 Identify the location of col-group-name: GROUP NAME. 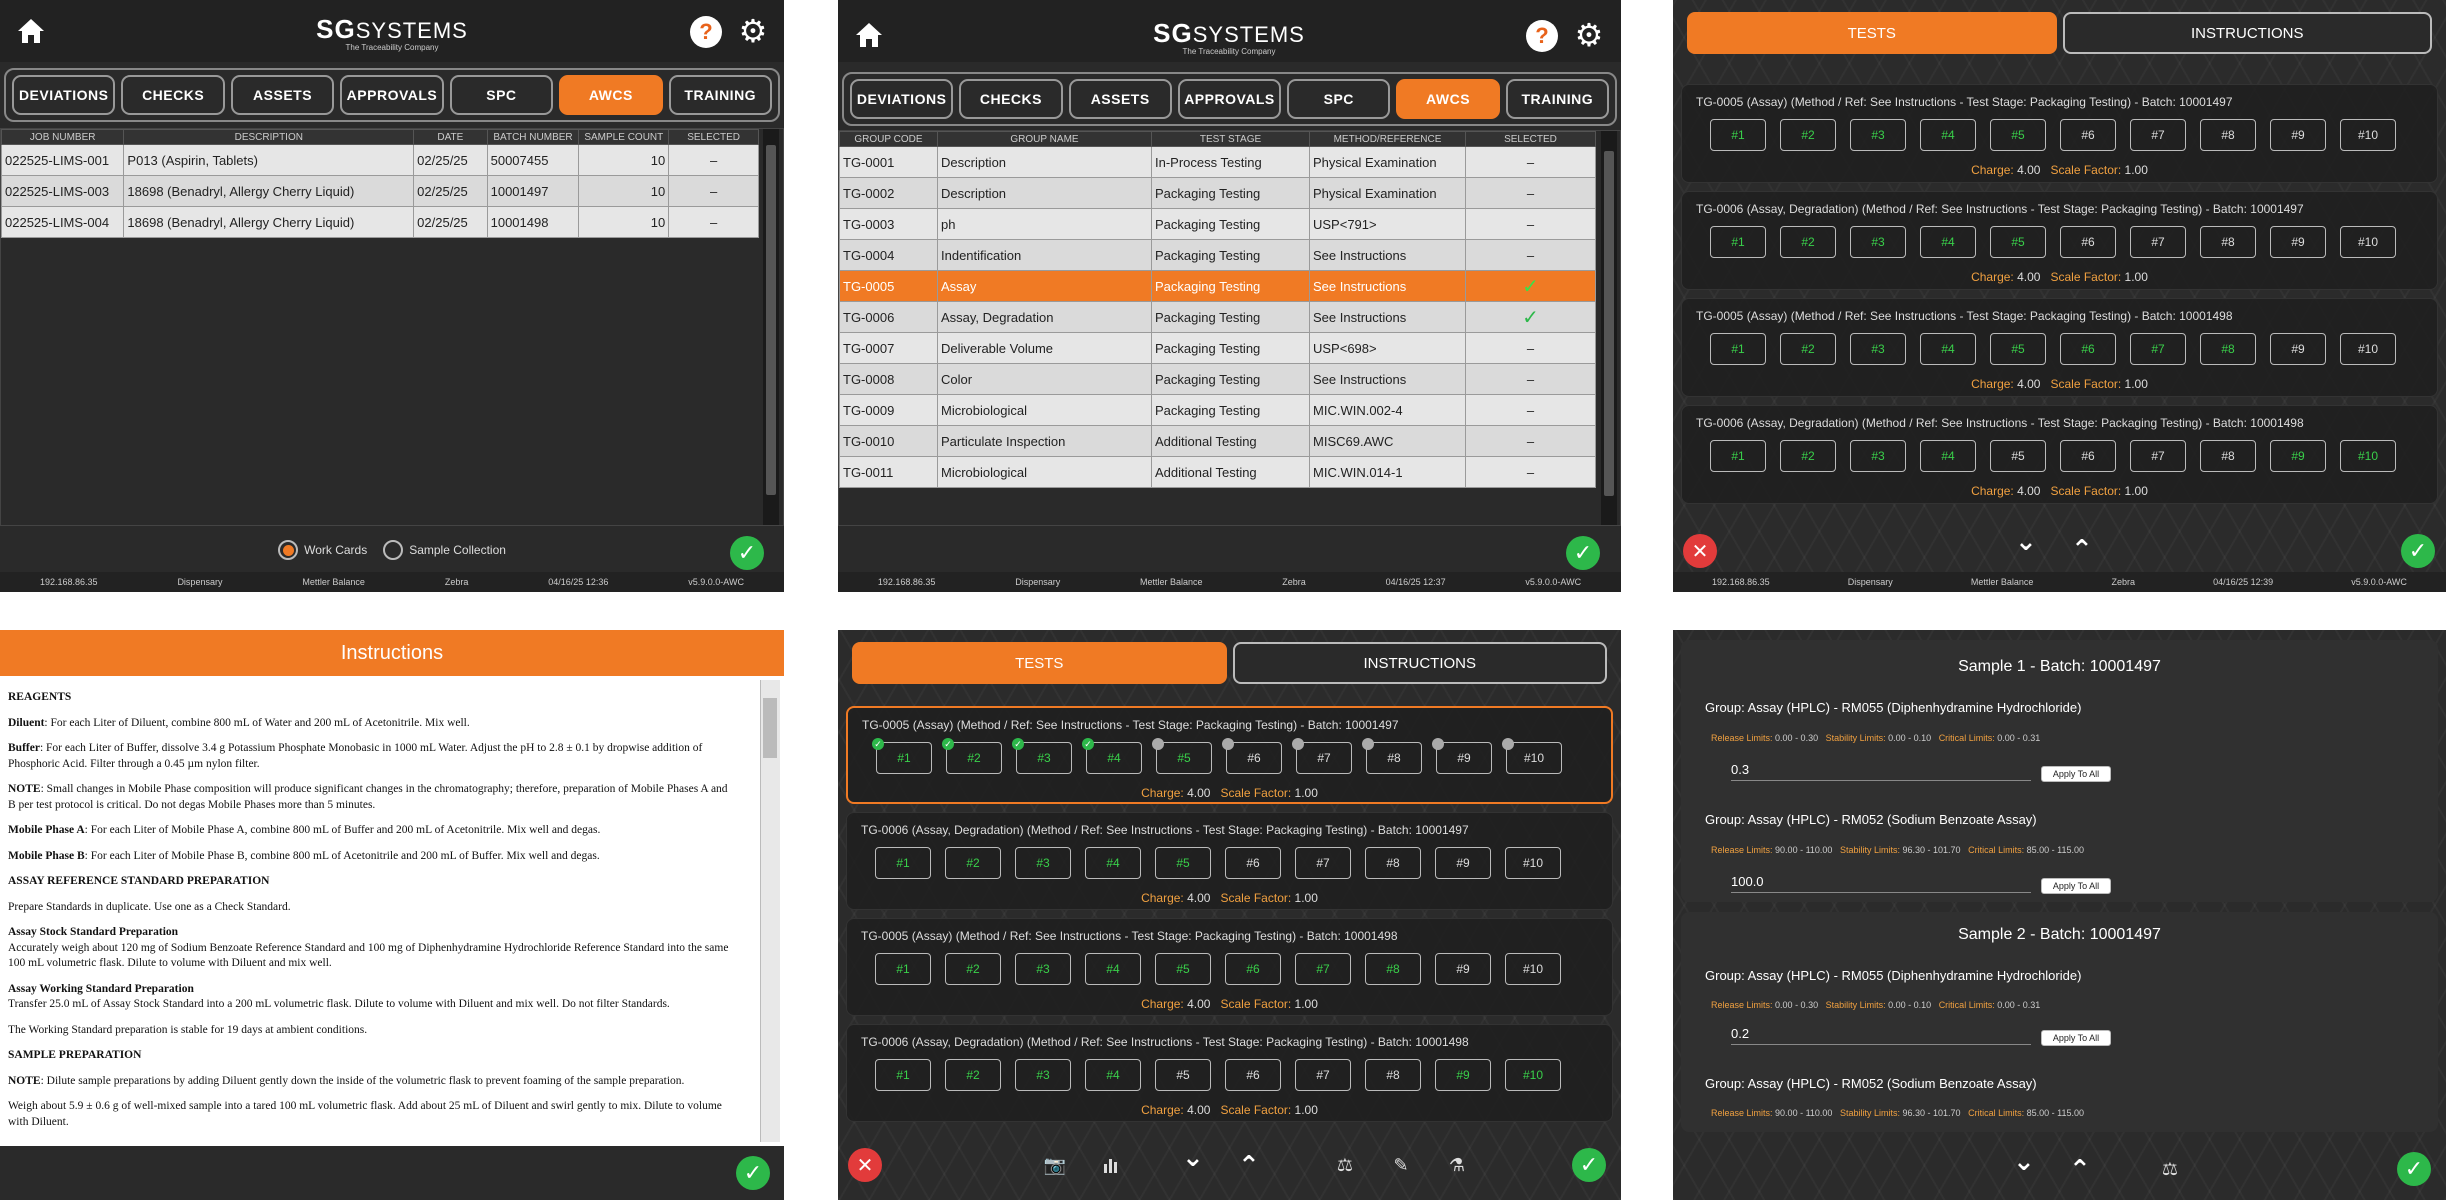
(1044, 139).